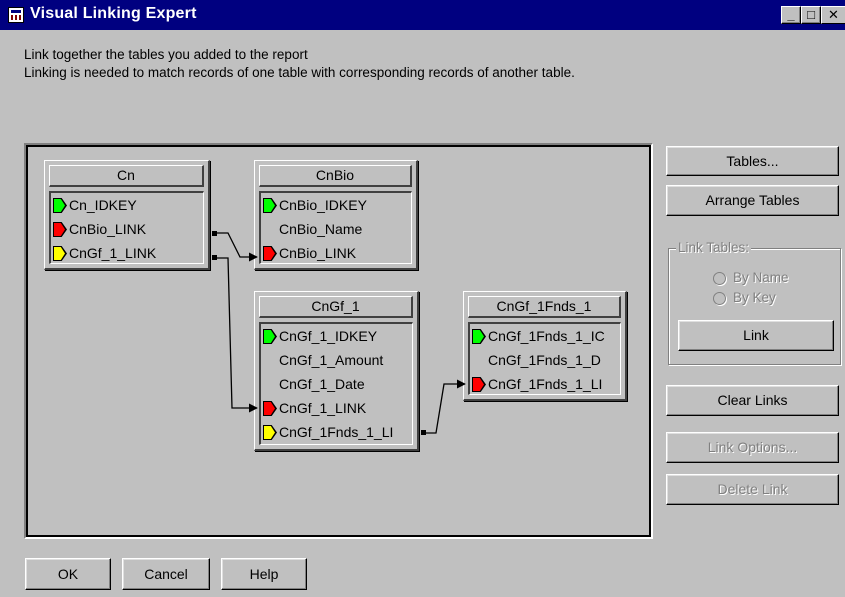  I want to click on link-button: Link, so click(756, 335).